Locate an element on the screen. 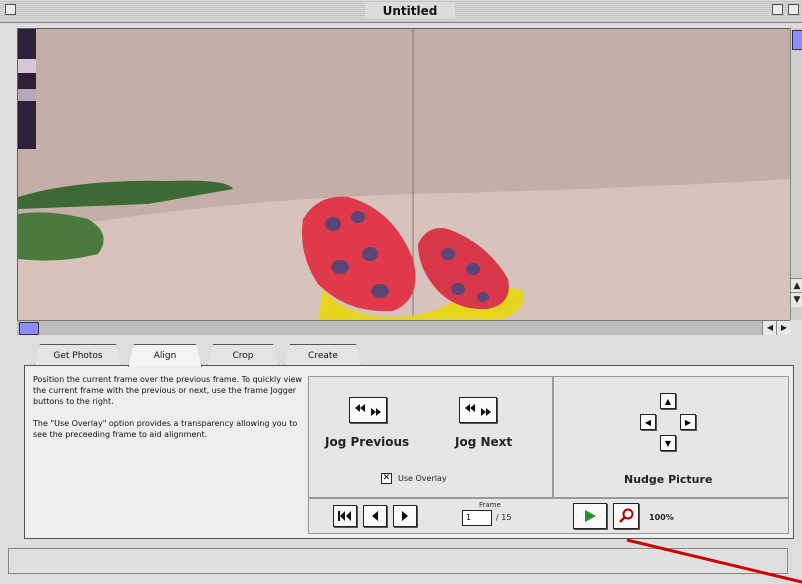  zoom-box is located at coordinates (777, 9).